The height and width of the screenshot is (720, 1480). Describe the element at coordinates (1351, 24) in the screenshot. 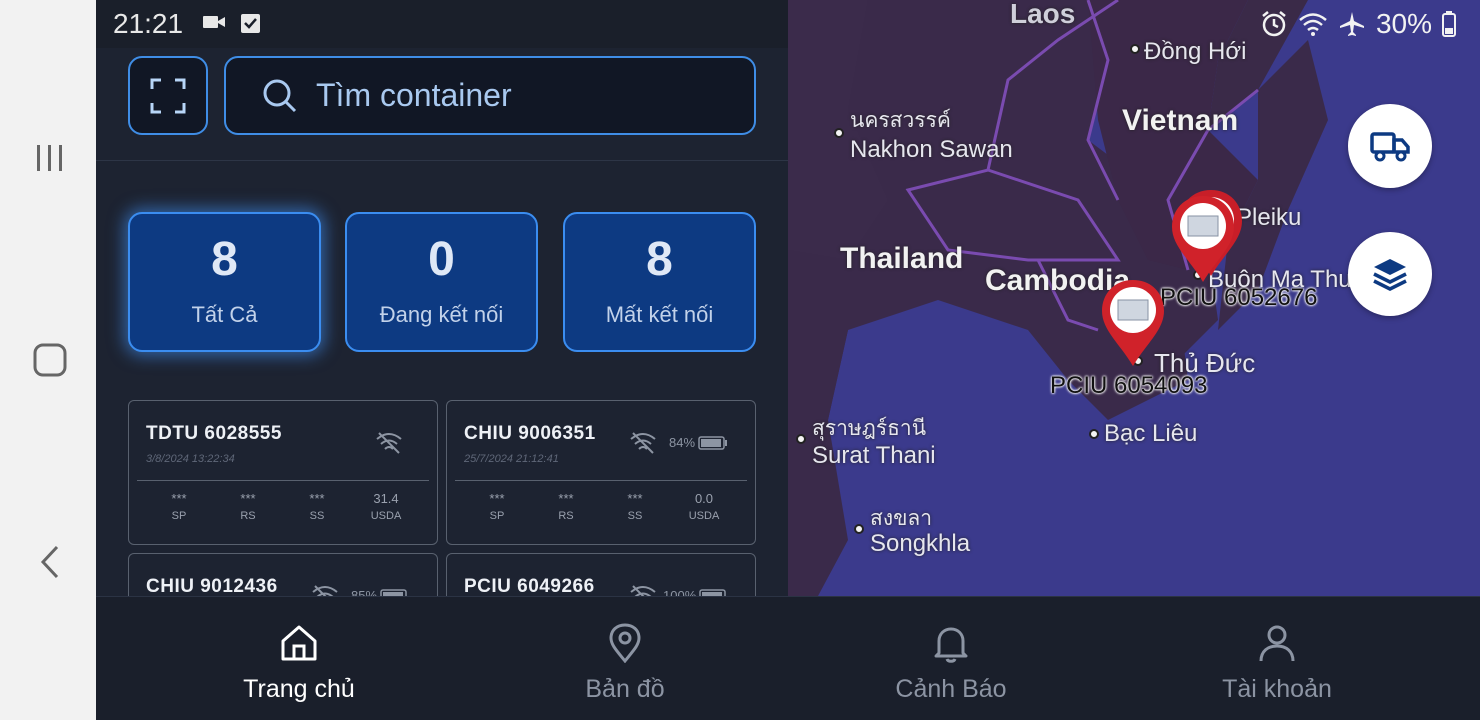

I see `airplane-mode-icon` at that location.